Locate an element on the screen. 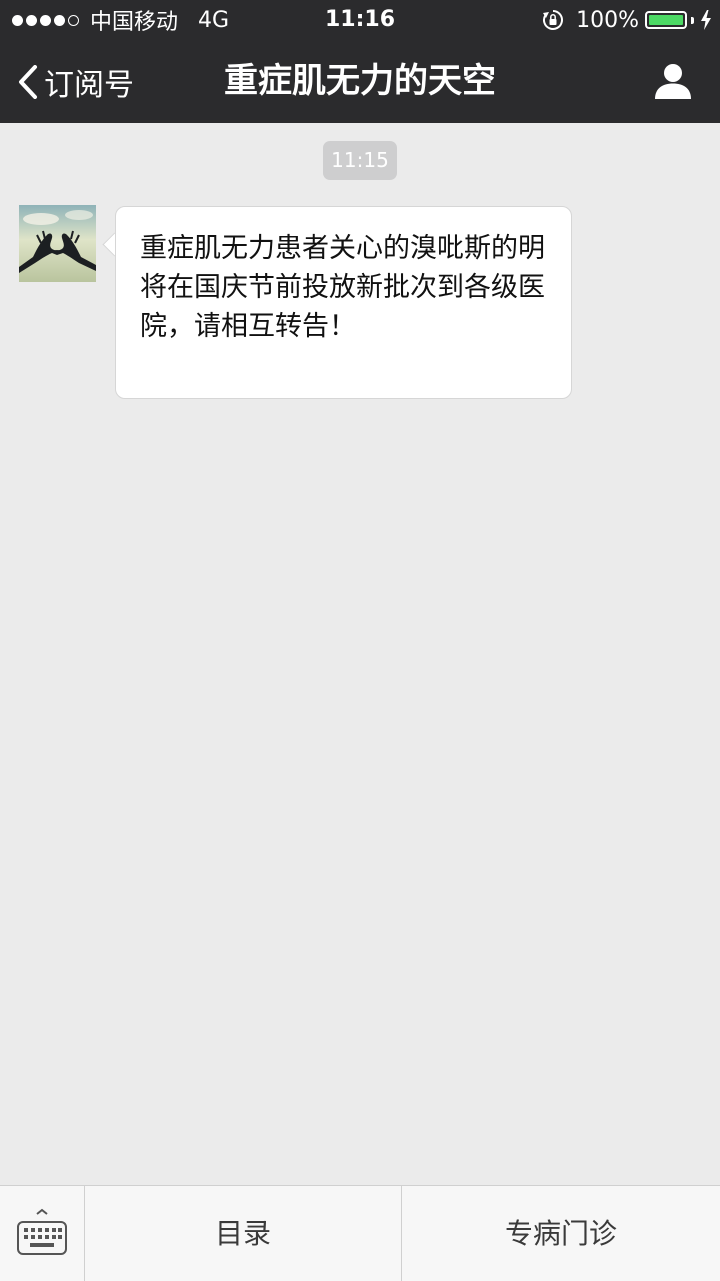 This screenshot has width=720, height=1281. bottom-menu-bar: 目录 专病门诊 is located at coordinates (360, 1233).